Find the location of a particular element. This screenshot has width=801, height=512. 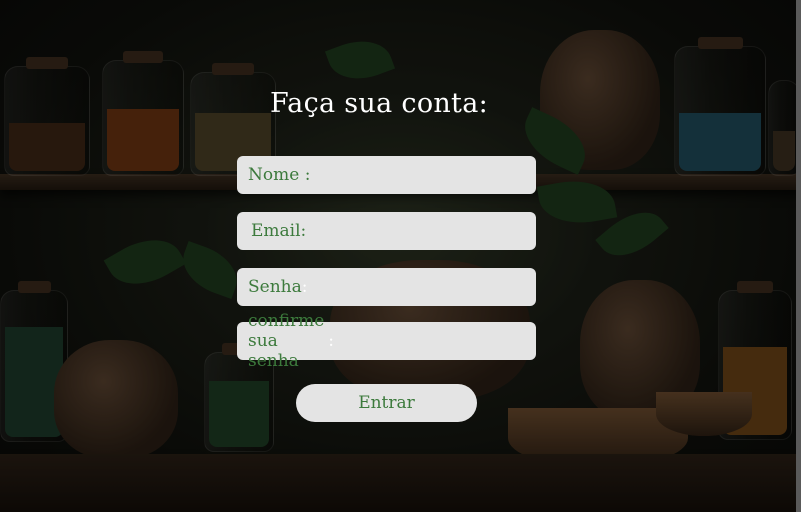

name-label: Nome : is located at coordinates (279, 175).